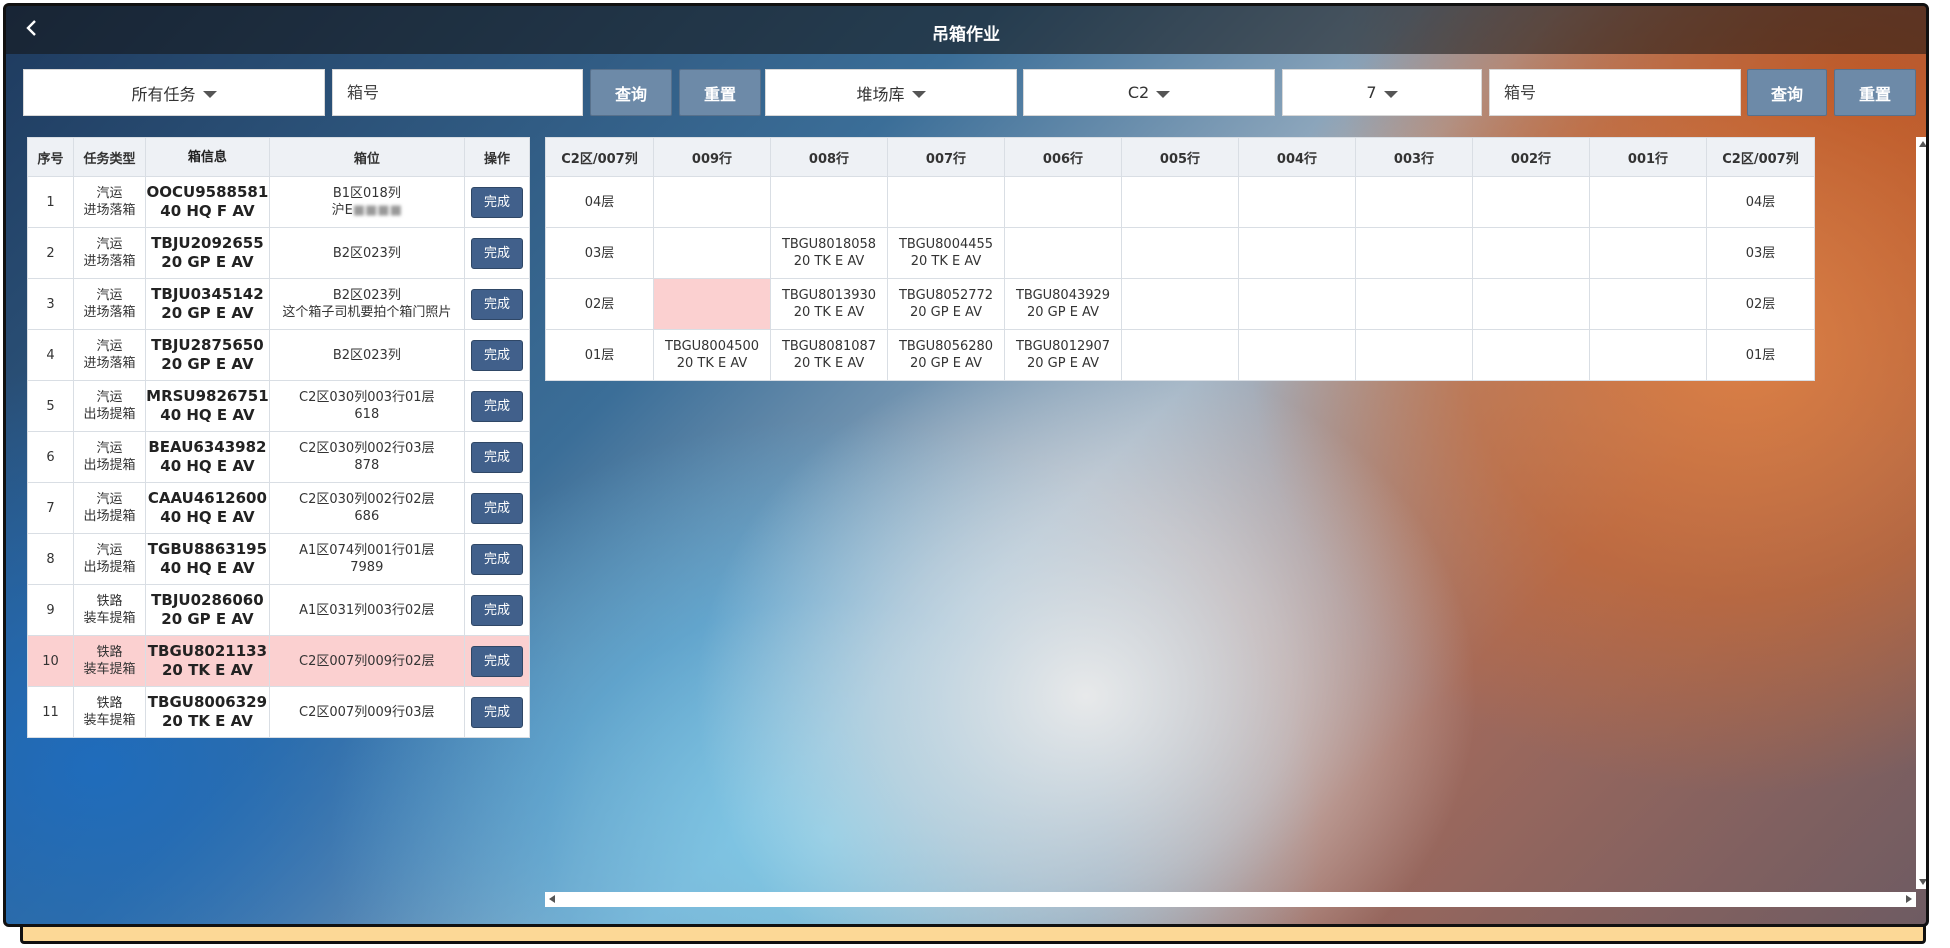  What do you see at coordinates (110, 304) in the screenshot?
I see `task-type: 汽运 进场落箱` at bounding box center [110, 304].